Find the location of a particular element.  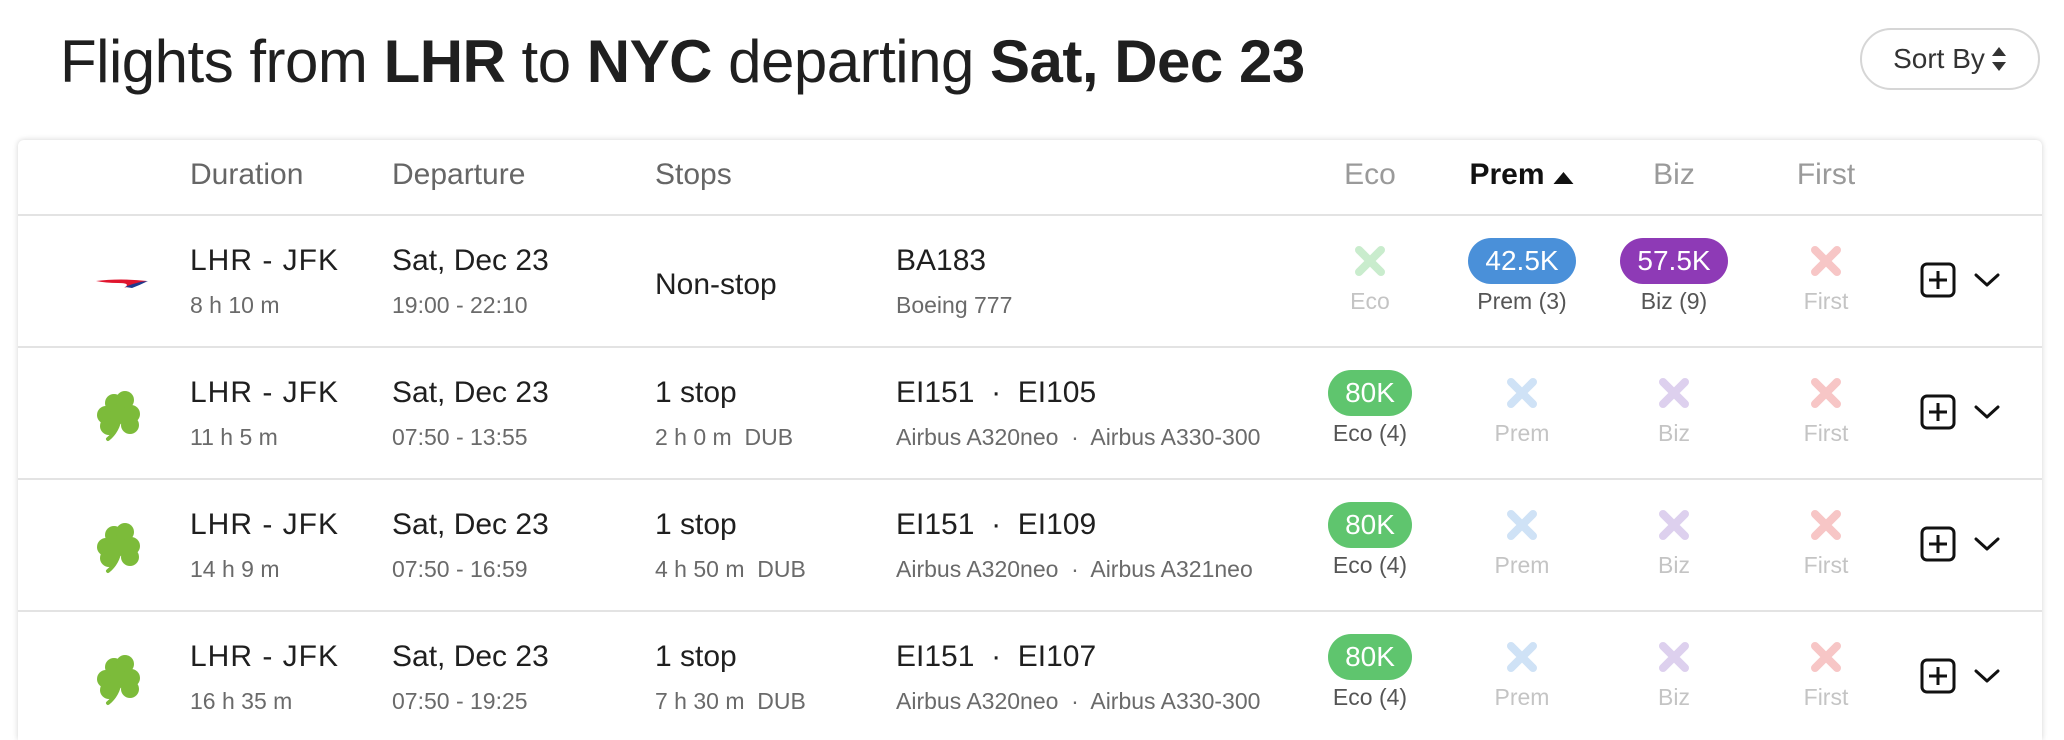

title-departing: departing is located at coordinates (851, 61).